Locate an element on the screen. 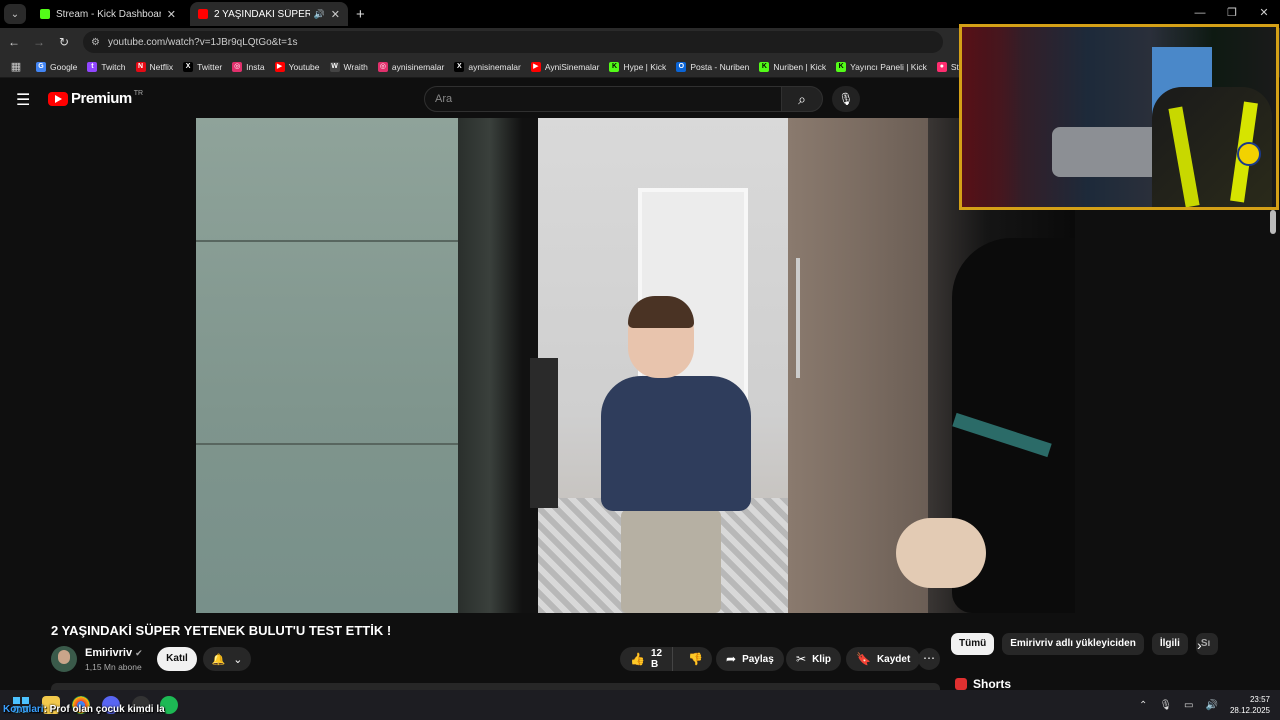  chip-from-uploader: Emirivriv adlı yükleyiciden is located at coordinates (1073, 644).